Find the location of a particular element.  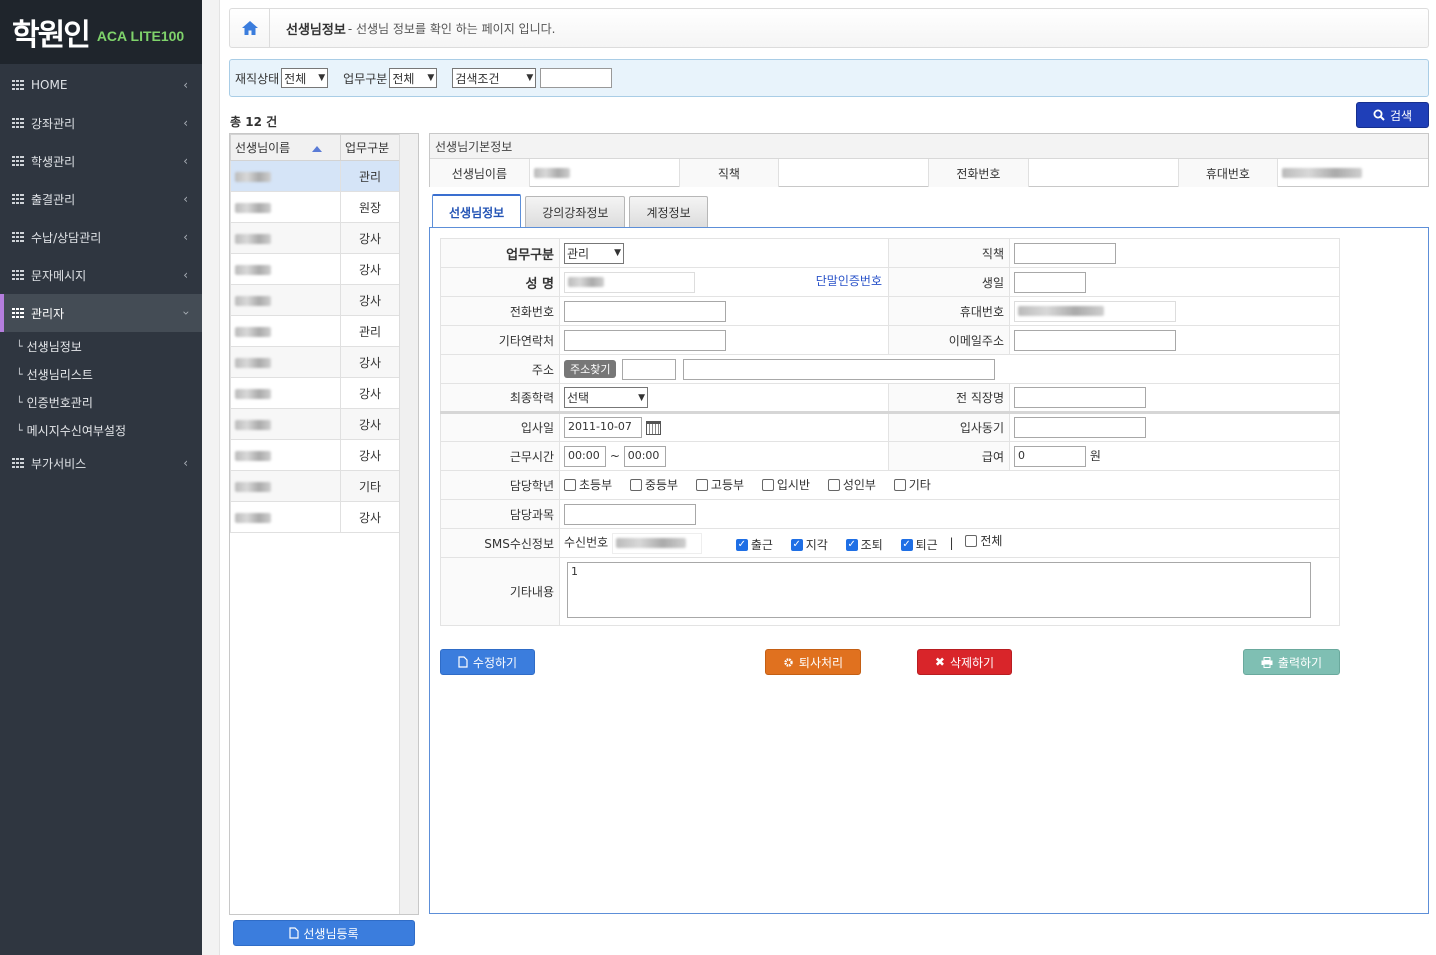

basic-name-label: 선생님이름 is located at coordinates (480, 173).